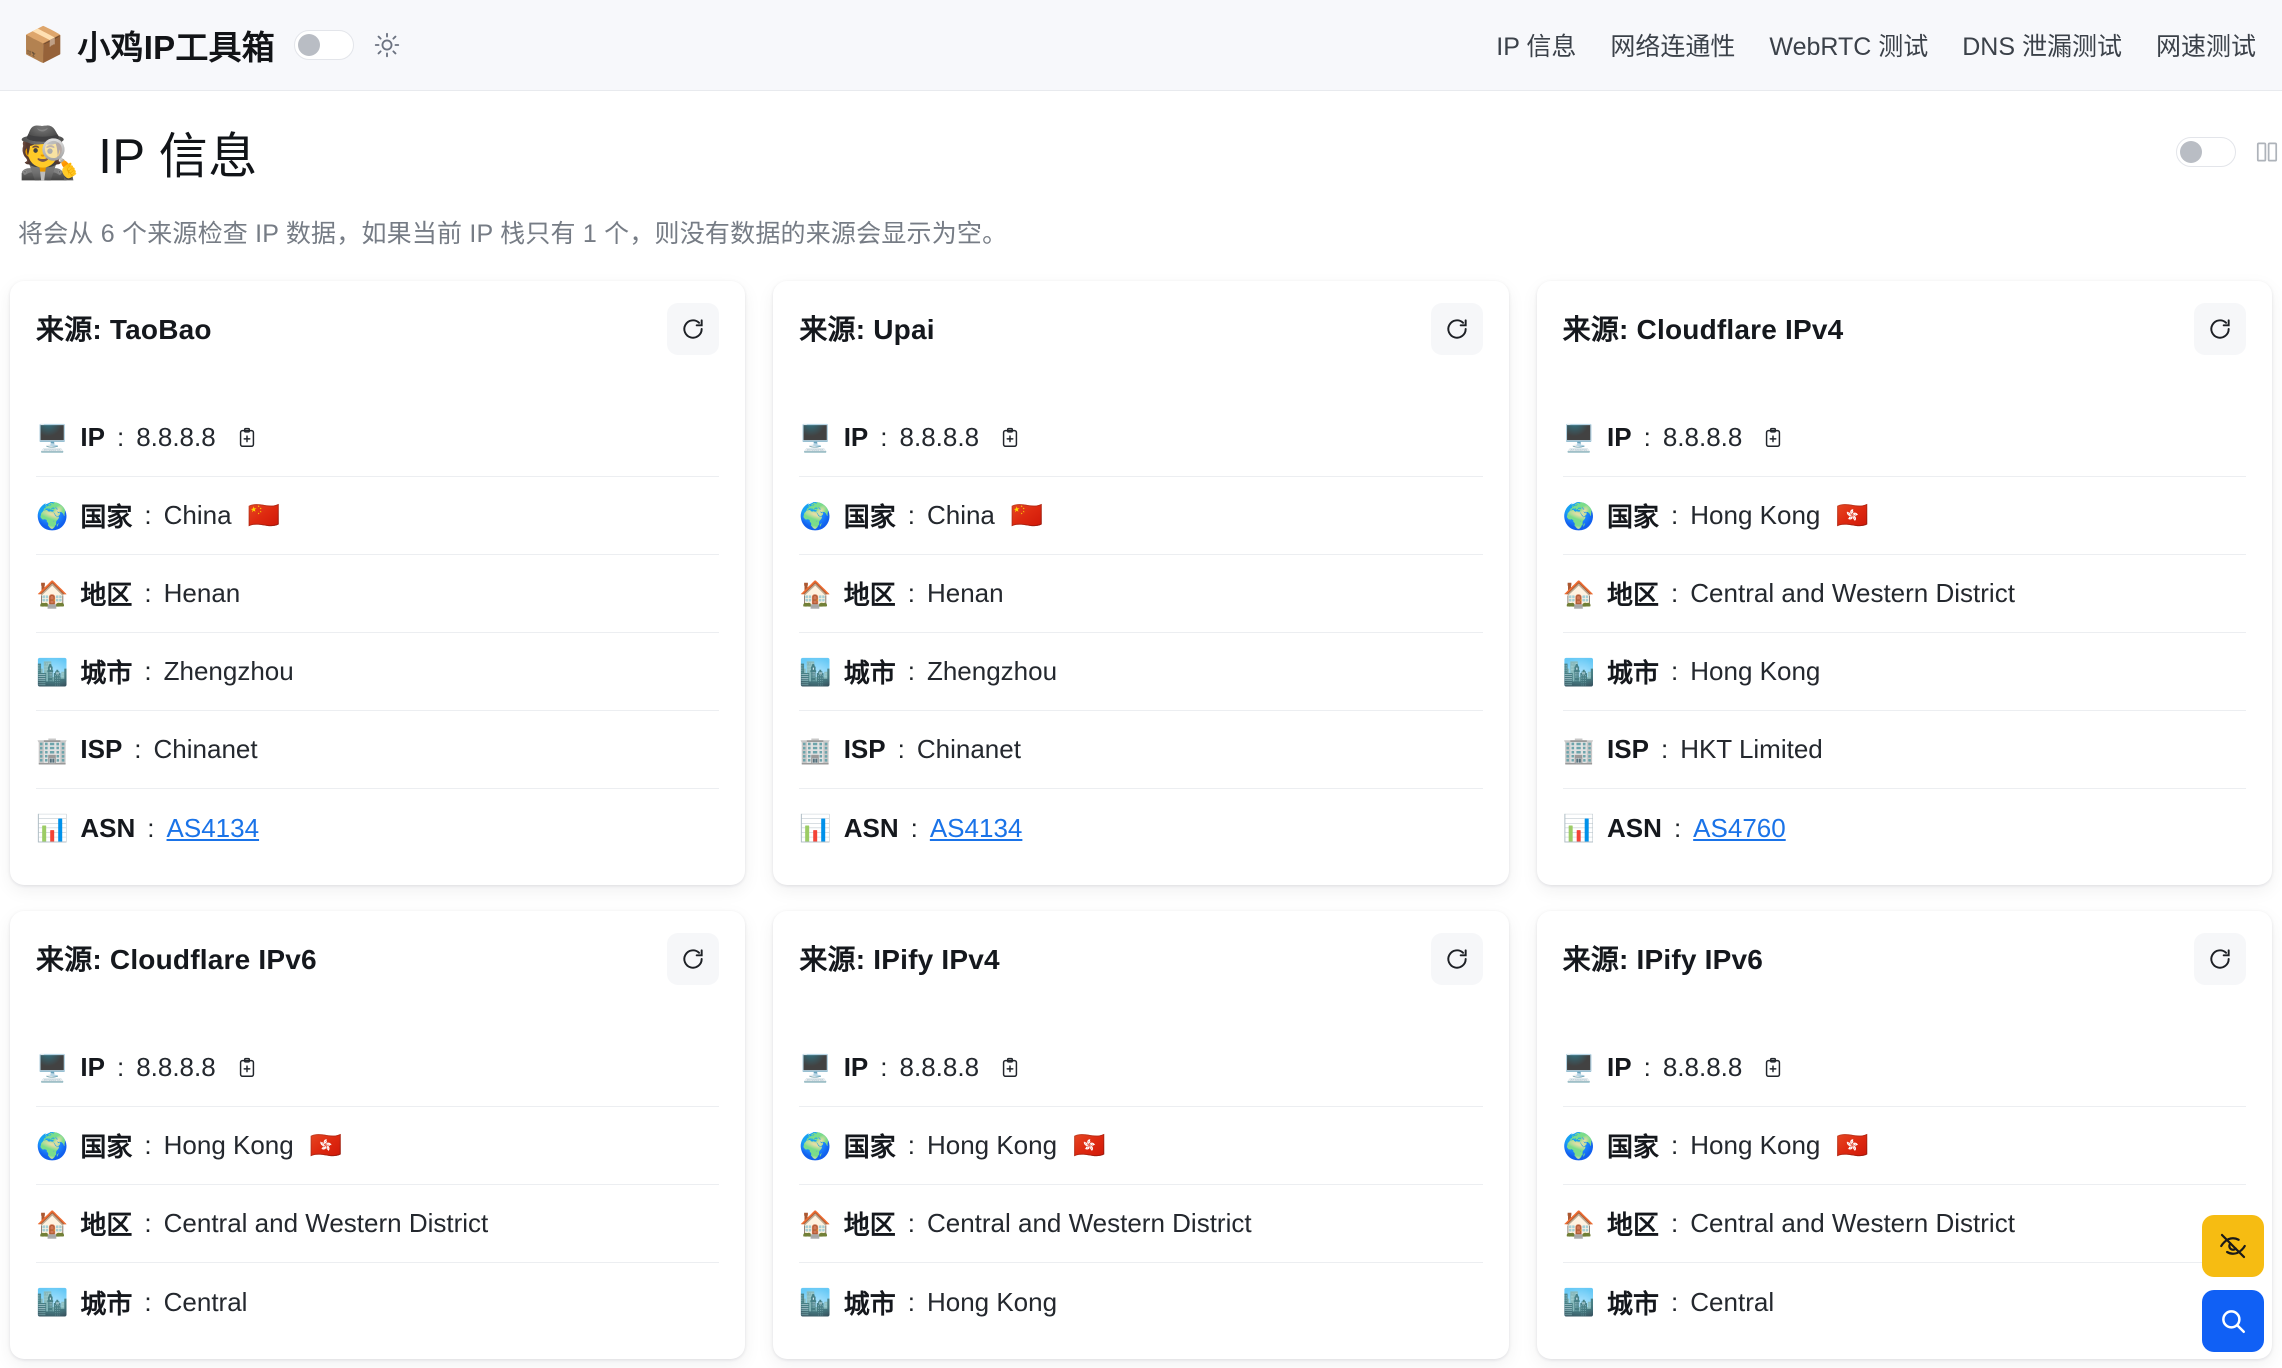  What do you see at coordinates (1628, 749) in the screenshot?
I see `row-label: ISP` at bounding box center [1628, 749].